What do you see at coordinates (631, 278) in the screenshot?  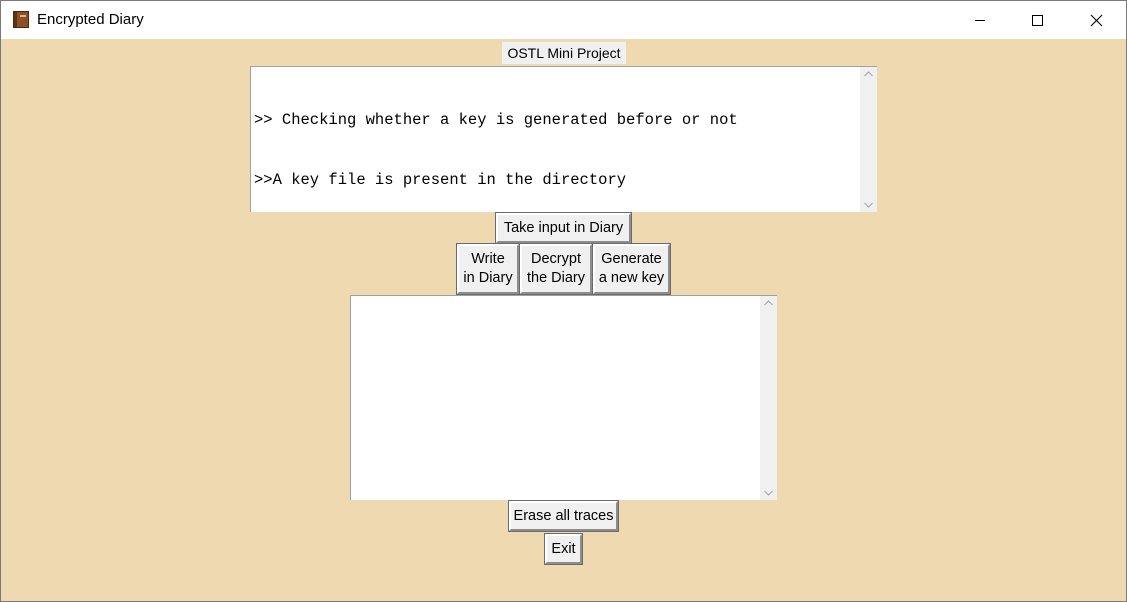 I see `generate-label-line2: a new key` at bounding box center [631, 278].